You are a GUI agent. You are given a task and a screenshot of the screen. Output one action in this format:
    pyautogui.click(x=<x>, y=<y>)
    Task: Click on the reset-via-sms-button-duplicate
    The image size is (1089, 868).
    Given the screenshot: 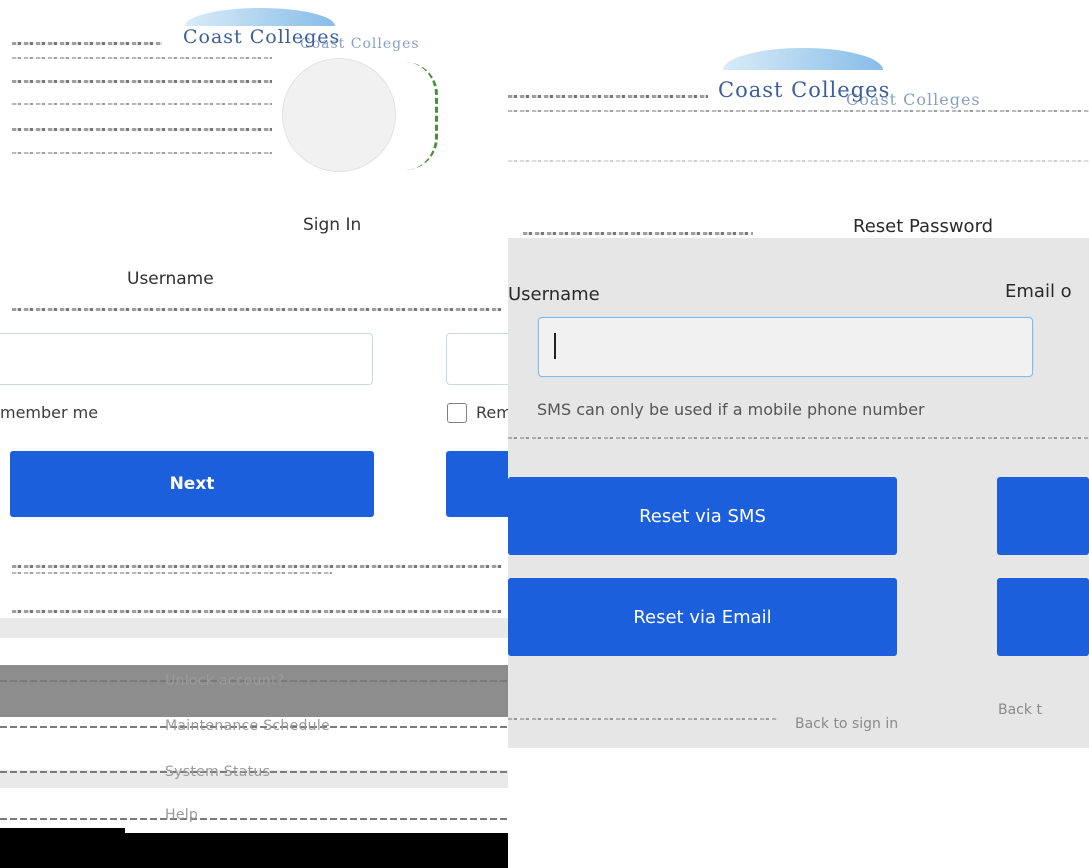 What is the action you would take?
    pyautogui.click(x=1043, y=516)
    